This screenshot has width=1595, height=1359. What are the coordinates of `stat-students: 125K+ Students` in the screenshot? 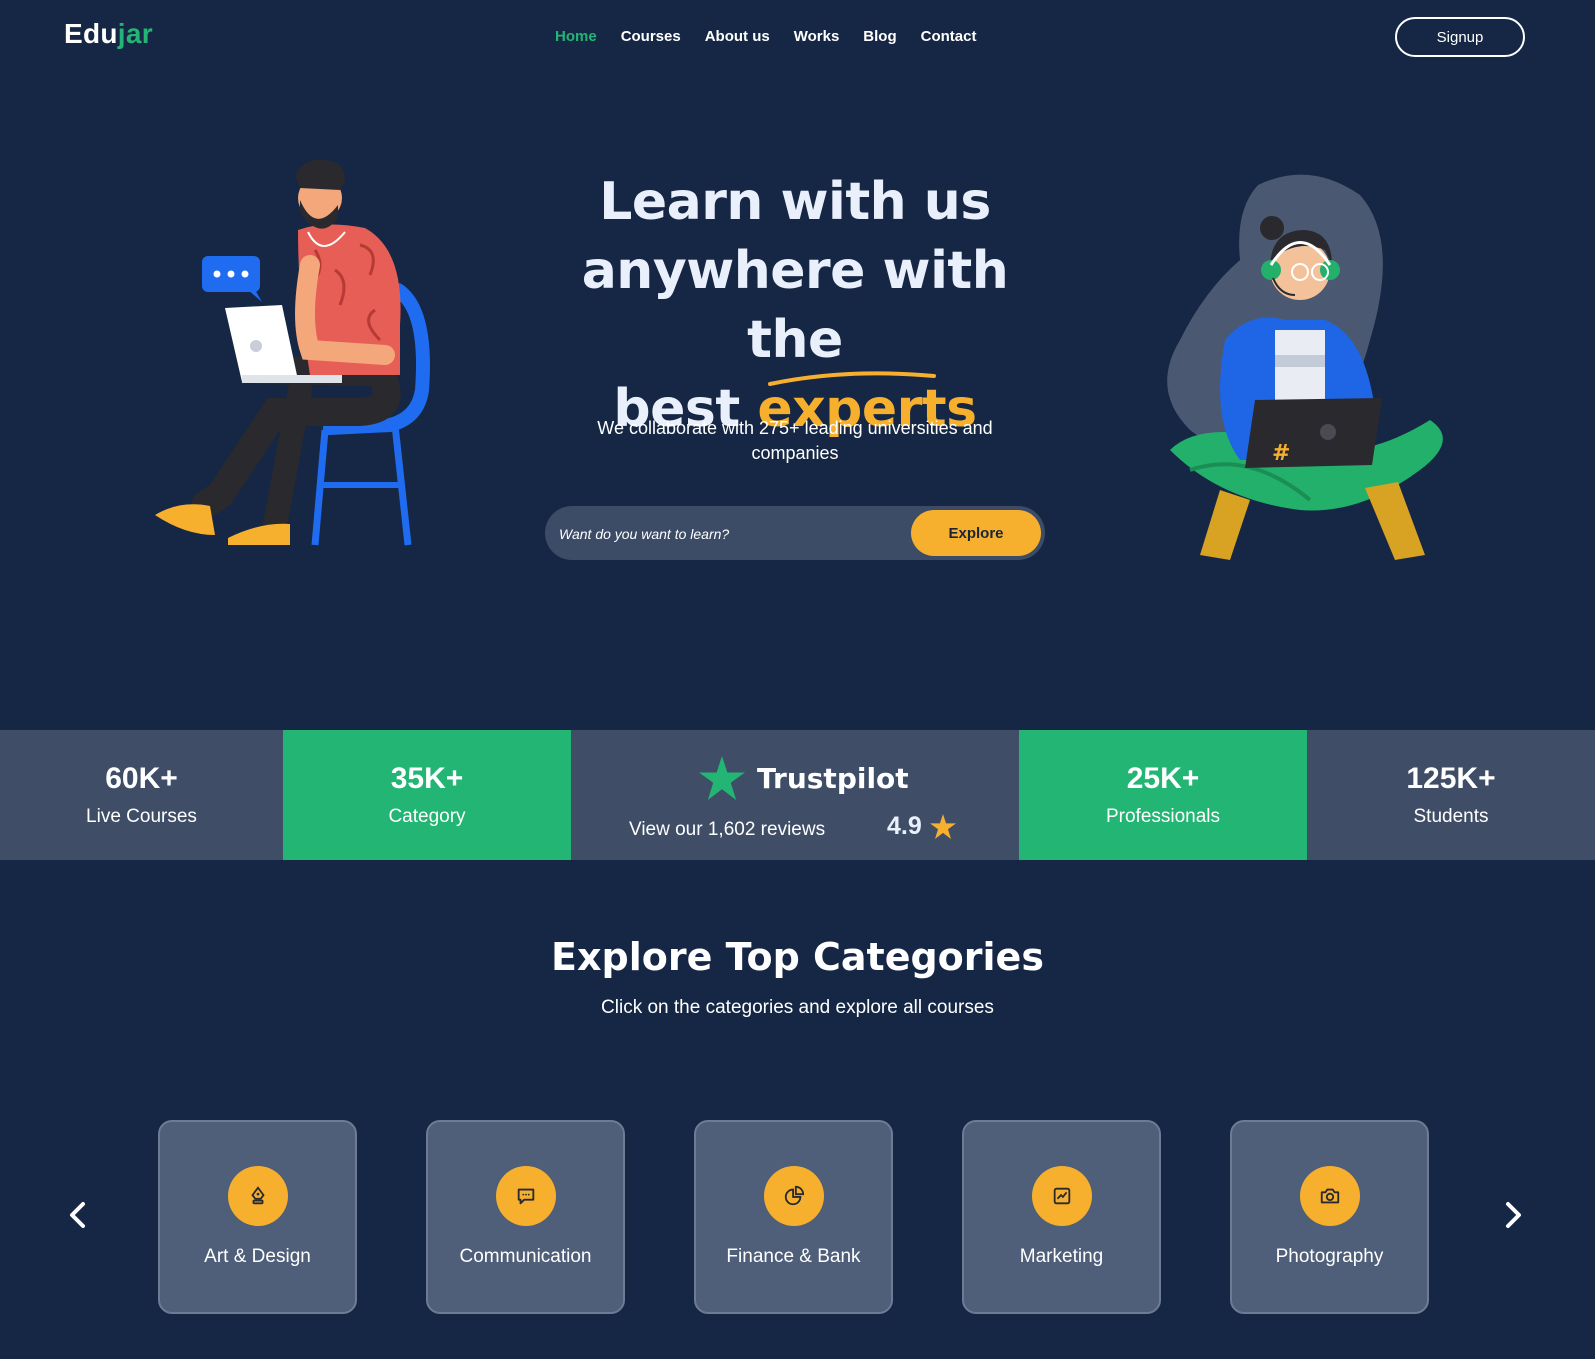 It's located at (1451, 795).